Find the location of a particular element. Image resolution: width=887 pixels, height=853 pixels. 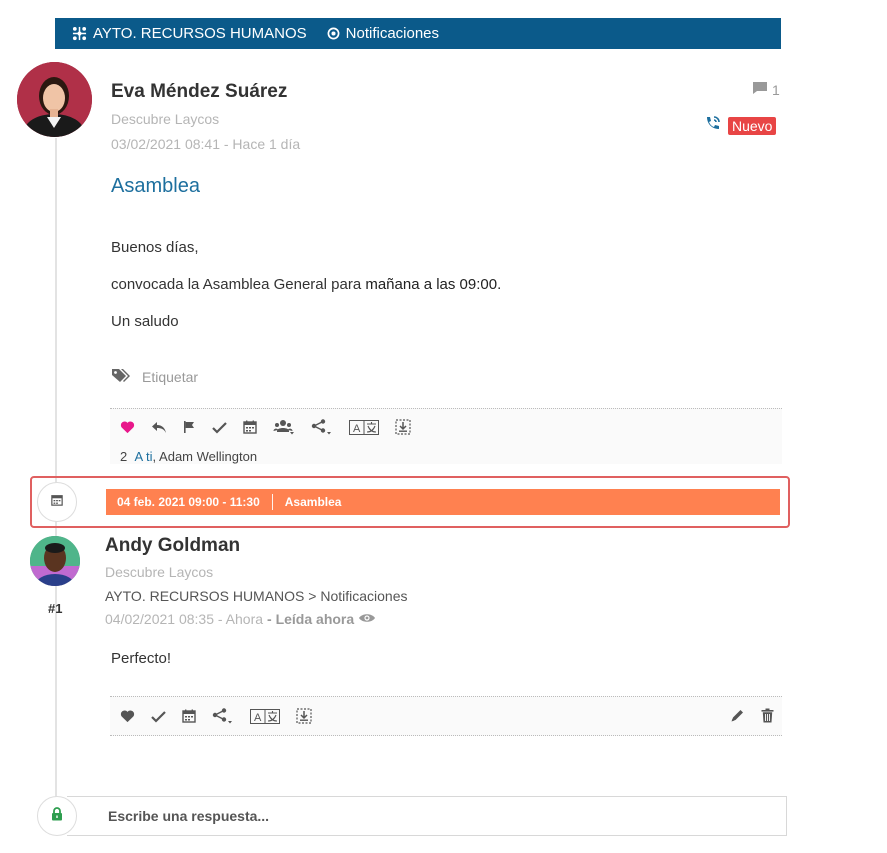

target-icon is located at coordinates (333, 33).